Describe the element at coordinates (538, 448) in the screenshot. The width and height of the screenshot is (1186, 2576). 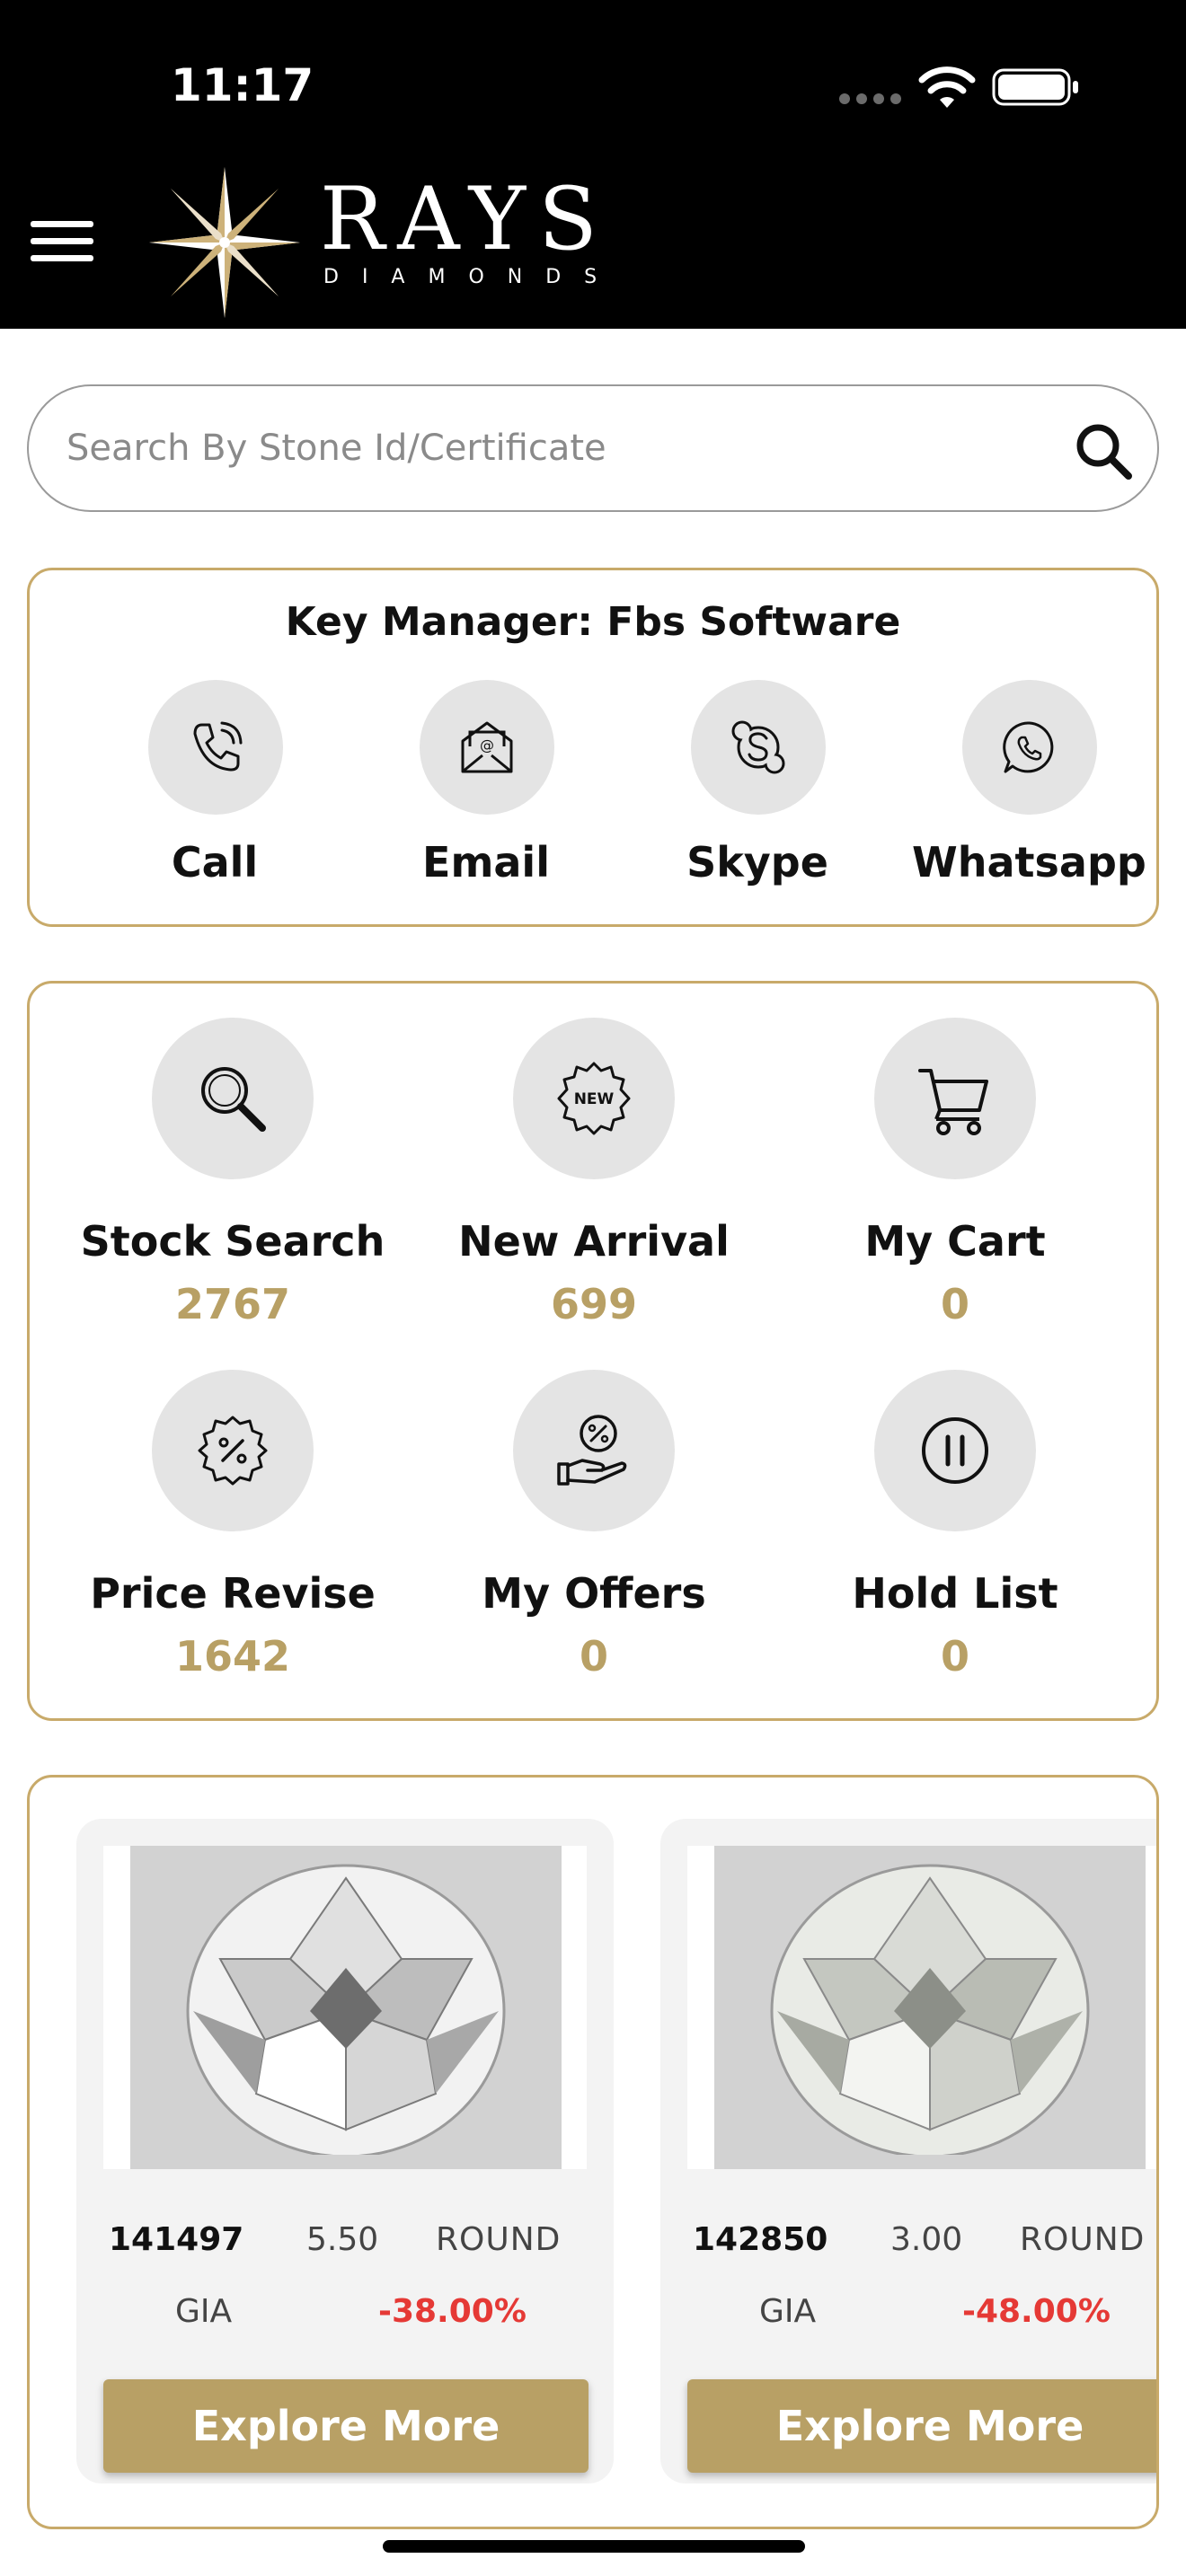
I see `search-input` at that location.